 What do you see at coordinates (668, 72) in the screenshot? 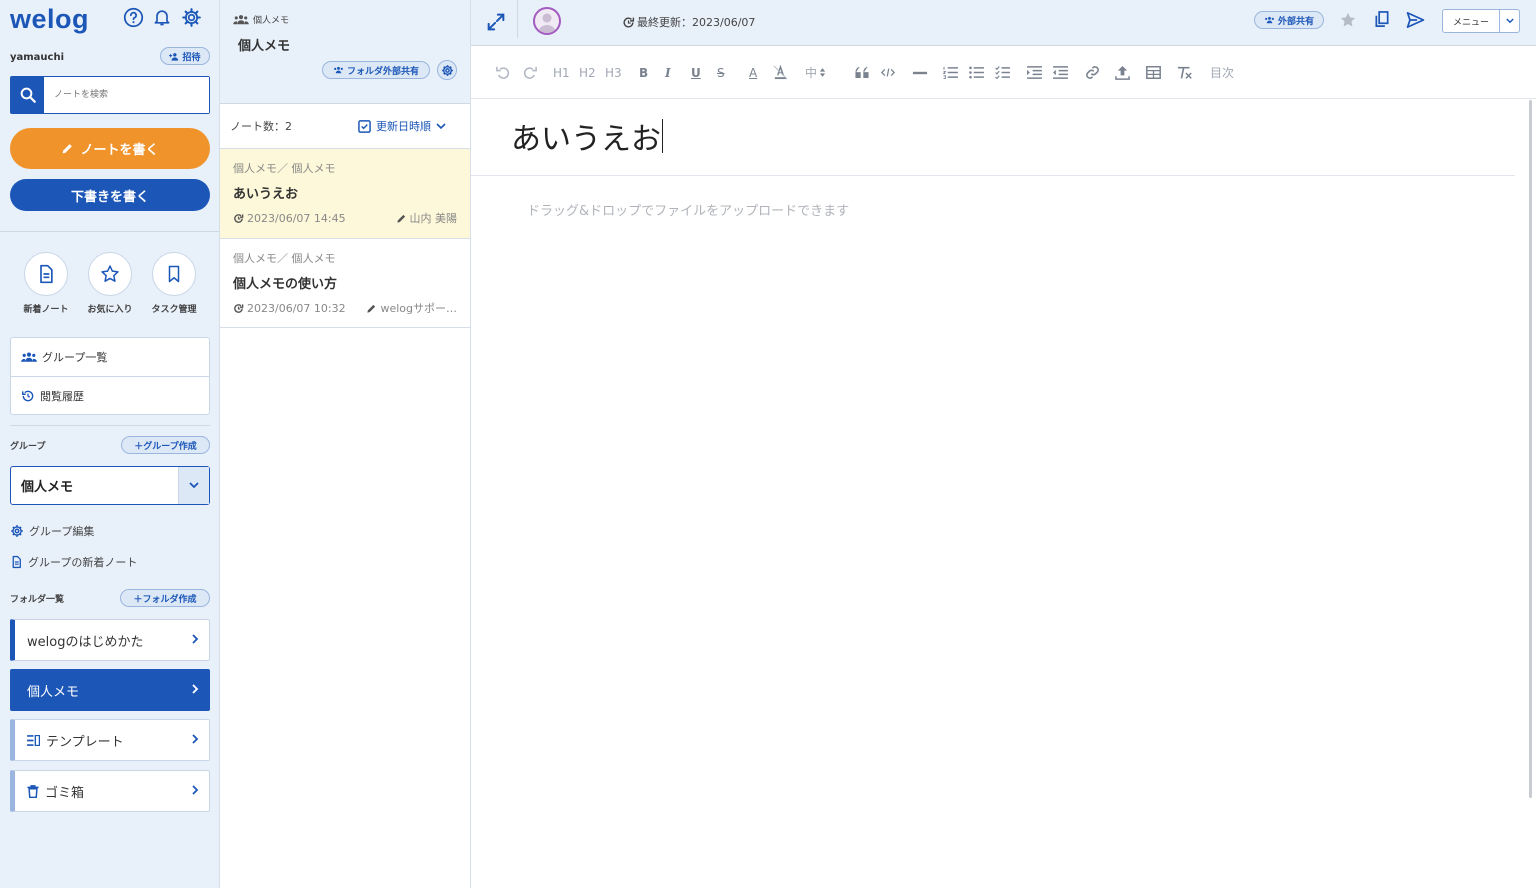
I see `italic-button: I` at bounding box center [668, 72].